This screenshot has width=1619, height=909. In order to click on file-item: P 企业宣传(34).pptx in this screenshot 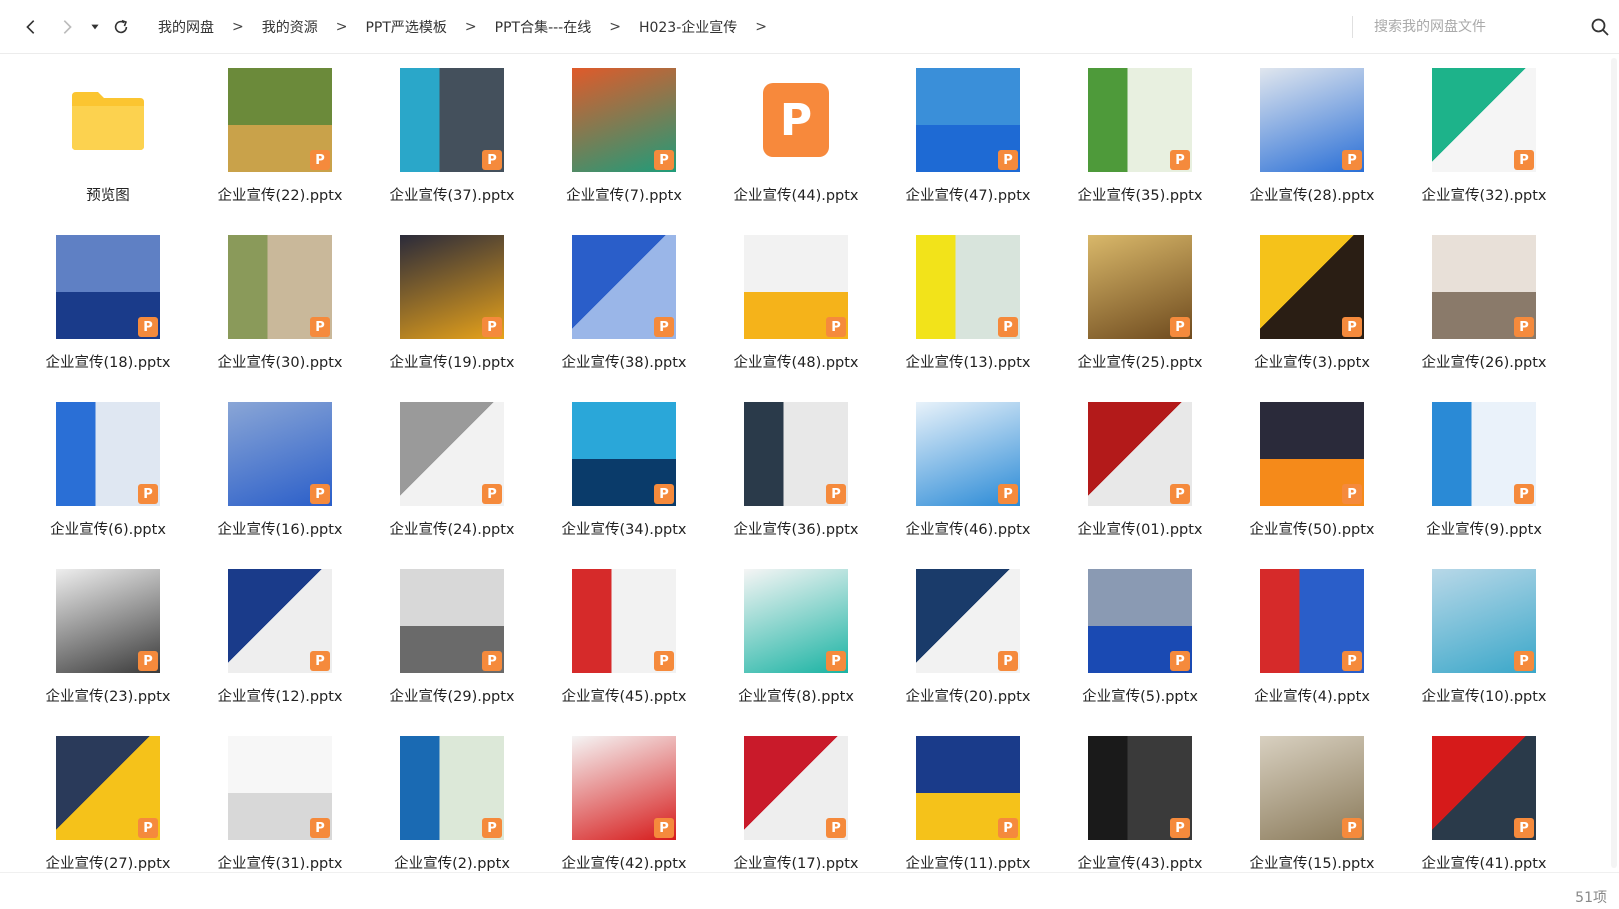, I will do `click(624, 479)`.